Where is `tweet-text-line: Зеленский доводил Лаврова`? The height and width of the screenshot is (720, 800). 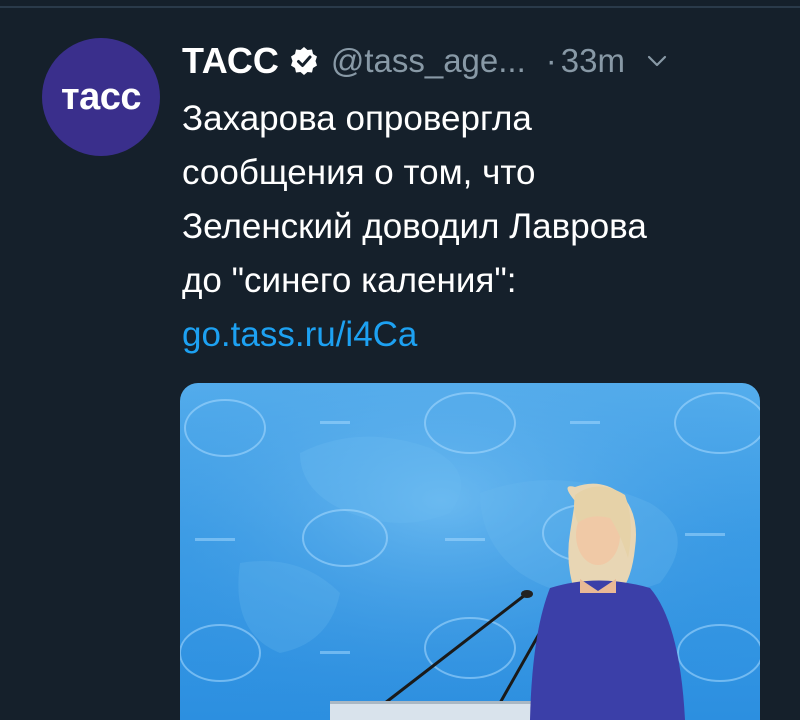
tweet-text-line: Зеленский доводил Лаврова is located at coordinates (414, 226).